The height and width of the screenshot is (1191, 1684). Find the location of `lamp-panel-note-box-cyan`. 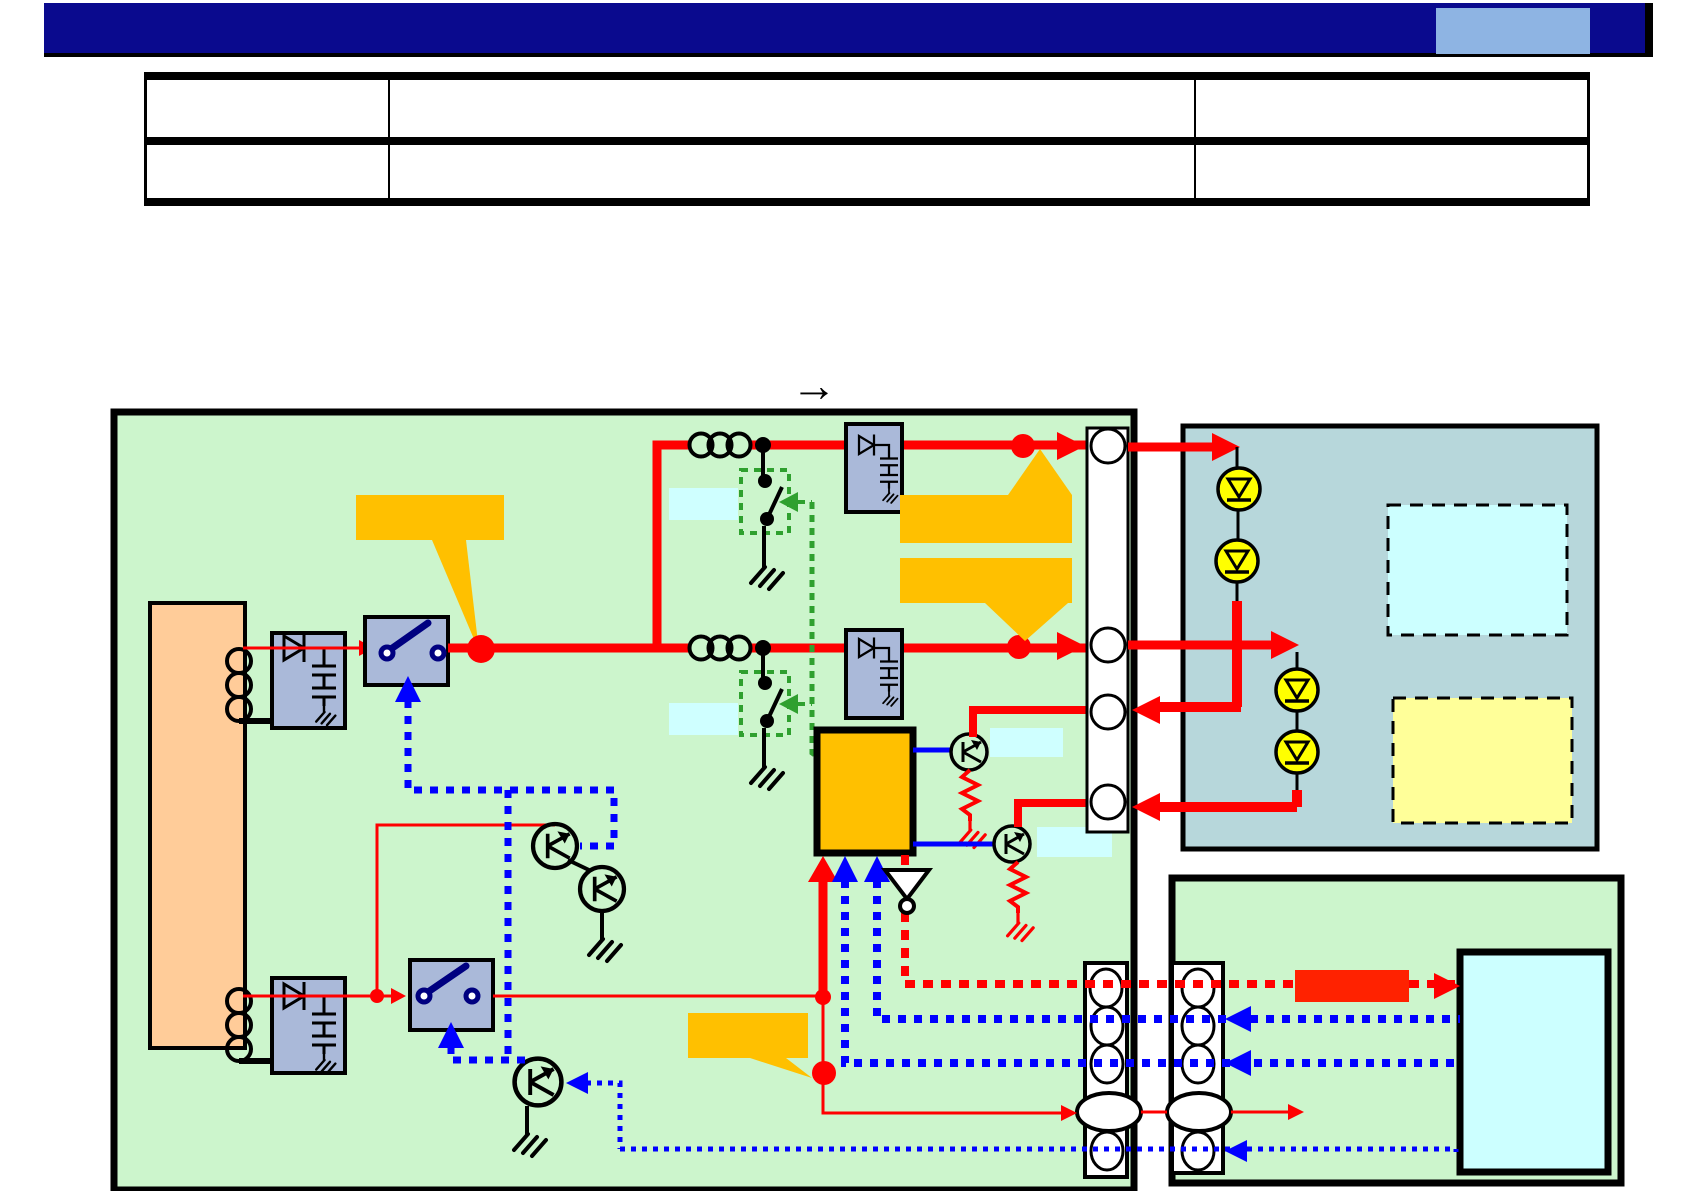

lamp-panel-note-box-cyan is located at coordinates (1477, 570).